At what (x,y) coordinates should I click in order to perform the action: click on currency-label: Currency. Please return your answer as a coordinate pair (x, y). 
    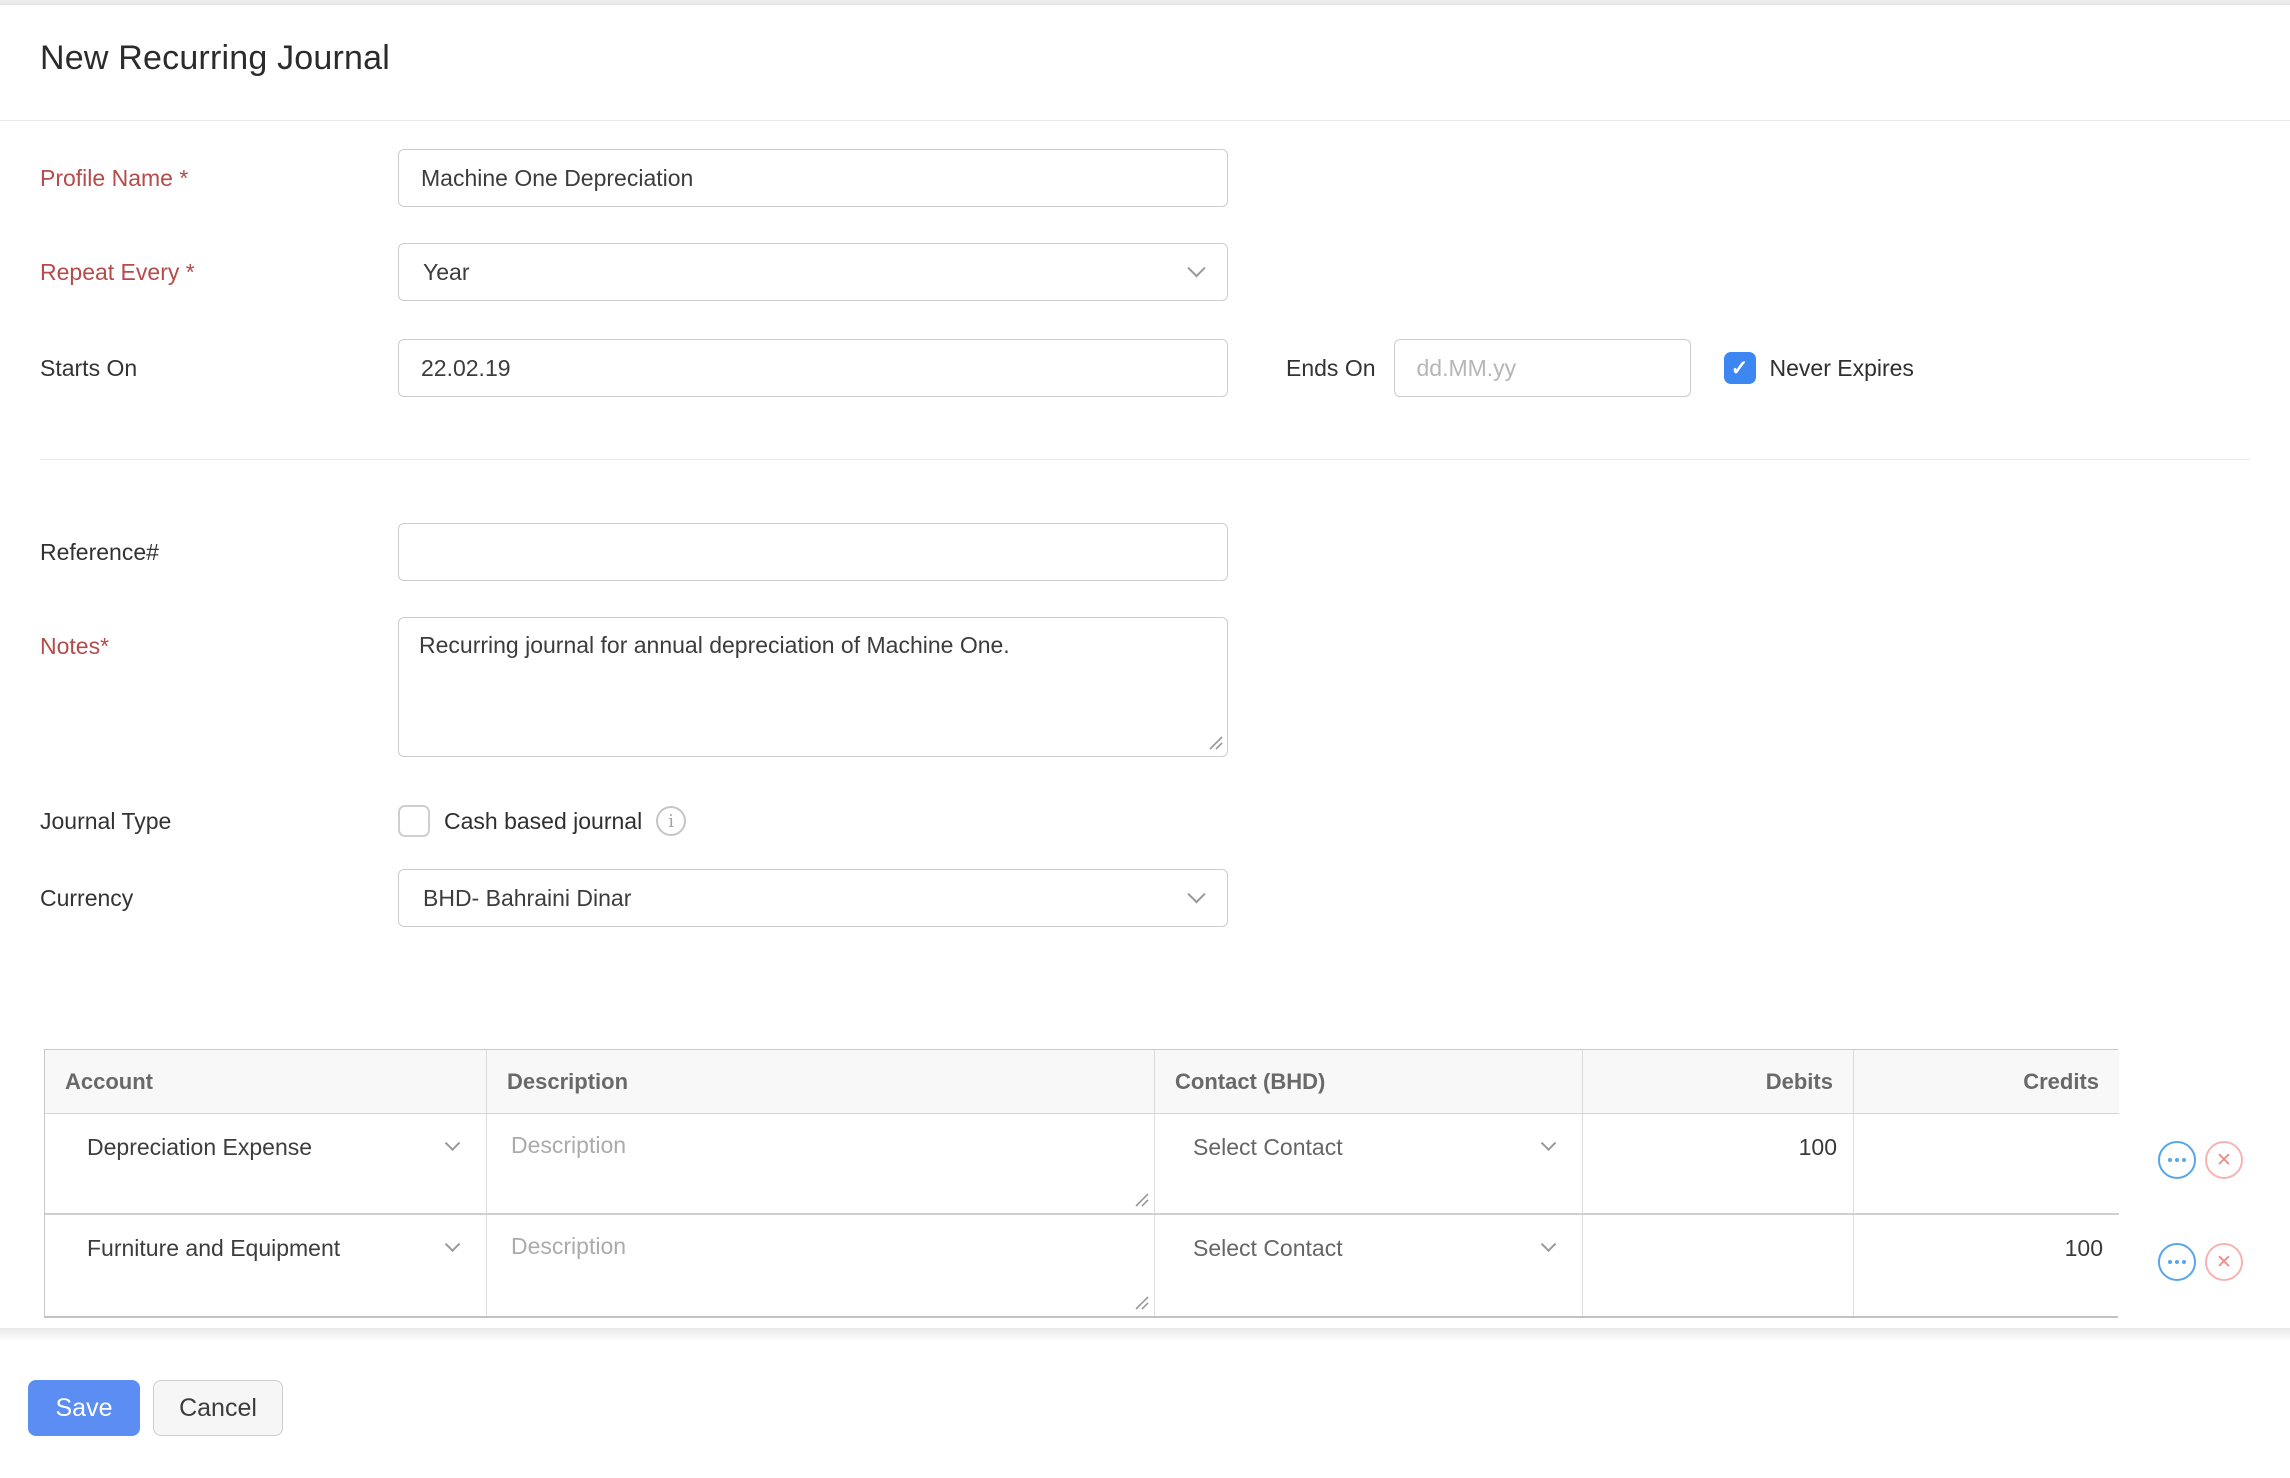
    Looking at the image, I should click on (87, 897).